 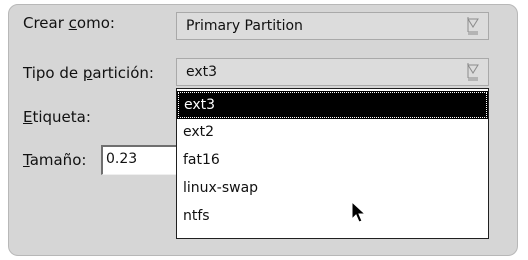 What do you see at coordinates (332, 72) in the screenshot?
I see `tipo-particion-combo: ext3` at bounding box center [332, 72].